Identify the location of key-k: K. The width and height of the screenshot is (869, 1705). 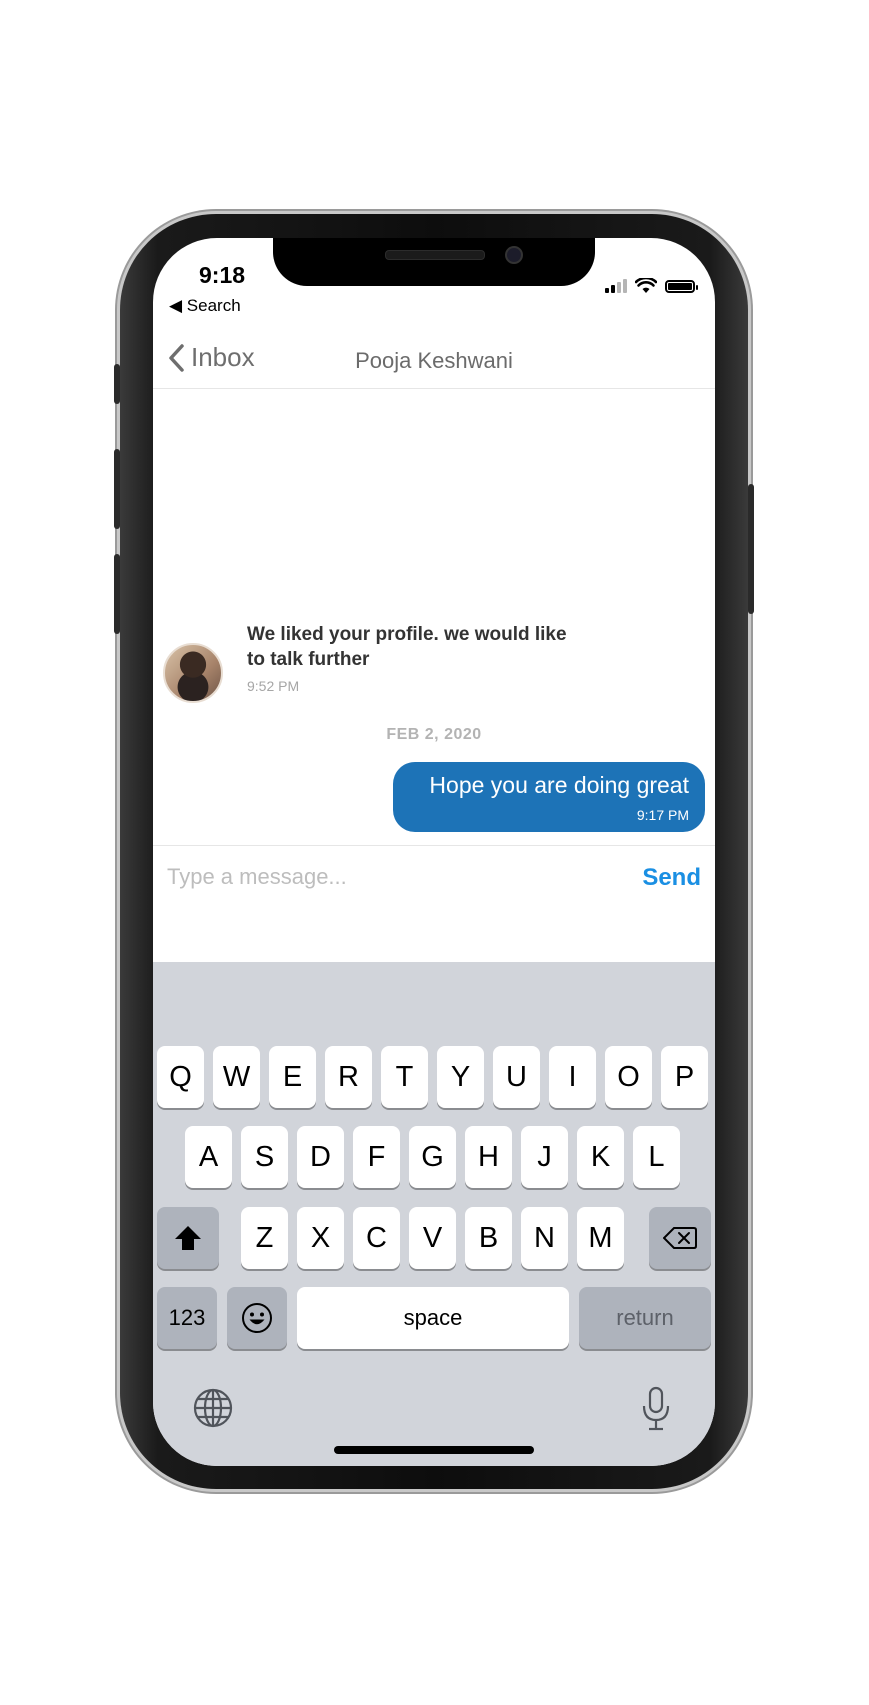
(600, 1157).